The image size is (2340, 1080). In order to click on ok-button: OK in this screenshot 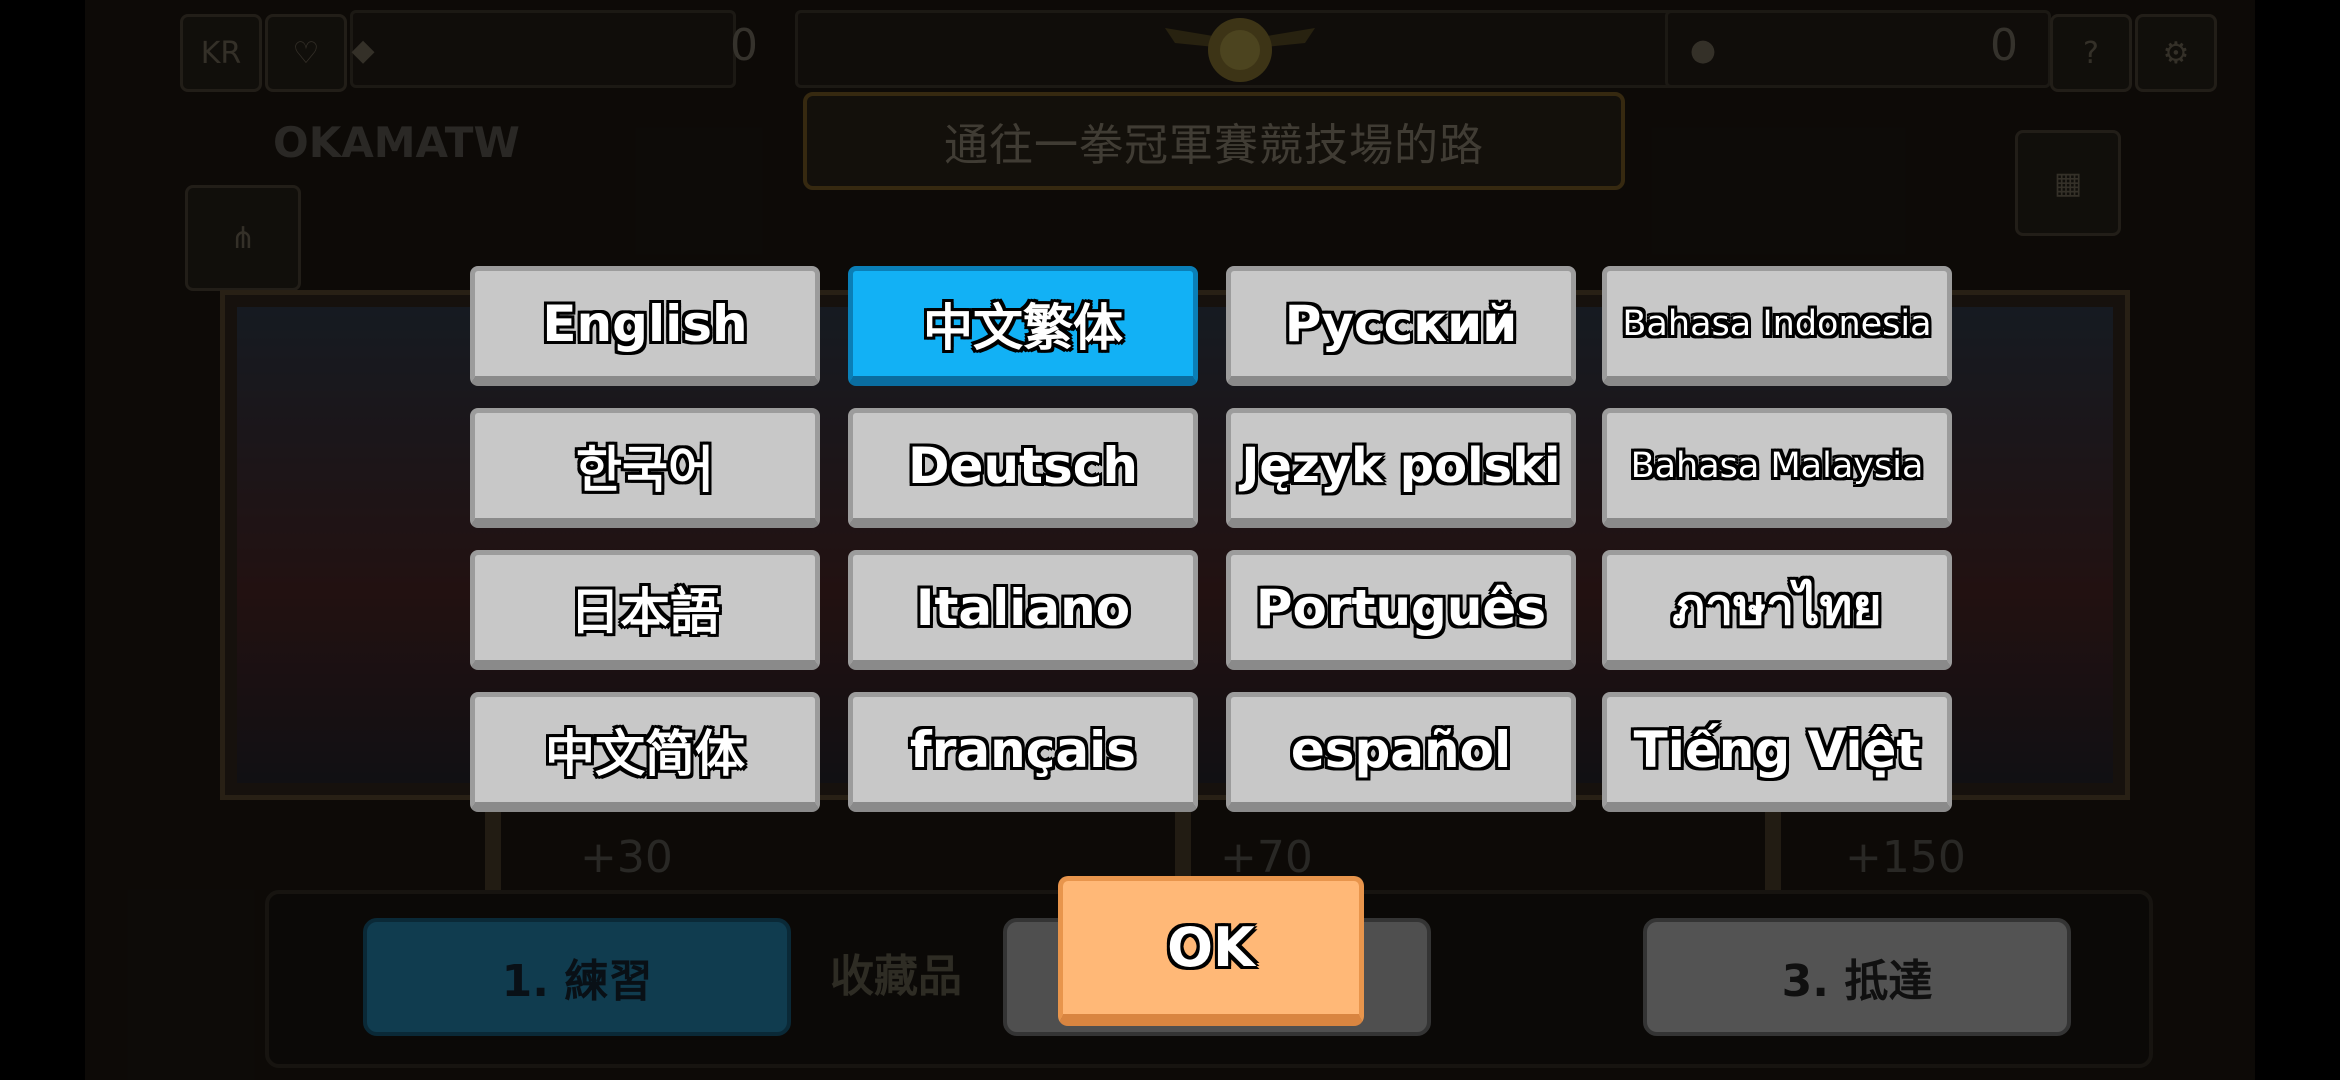, I will do `click(1211, 951)`.